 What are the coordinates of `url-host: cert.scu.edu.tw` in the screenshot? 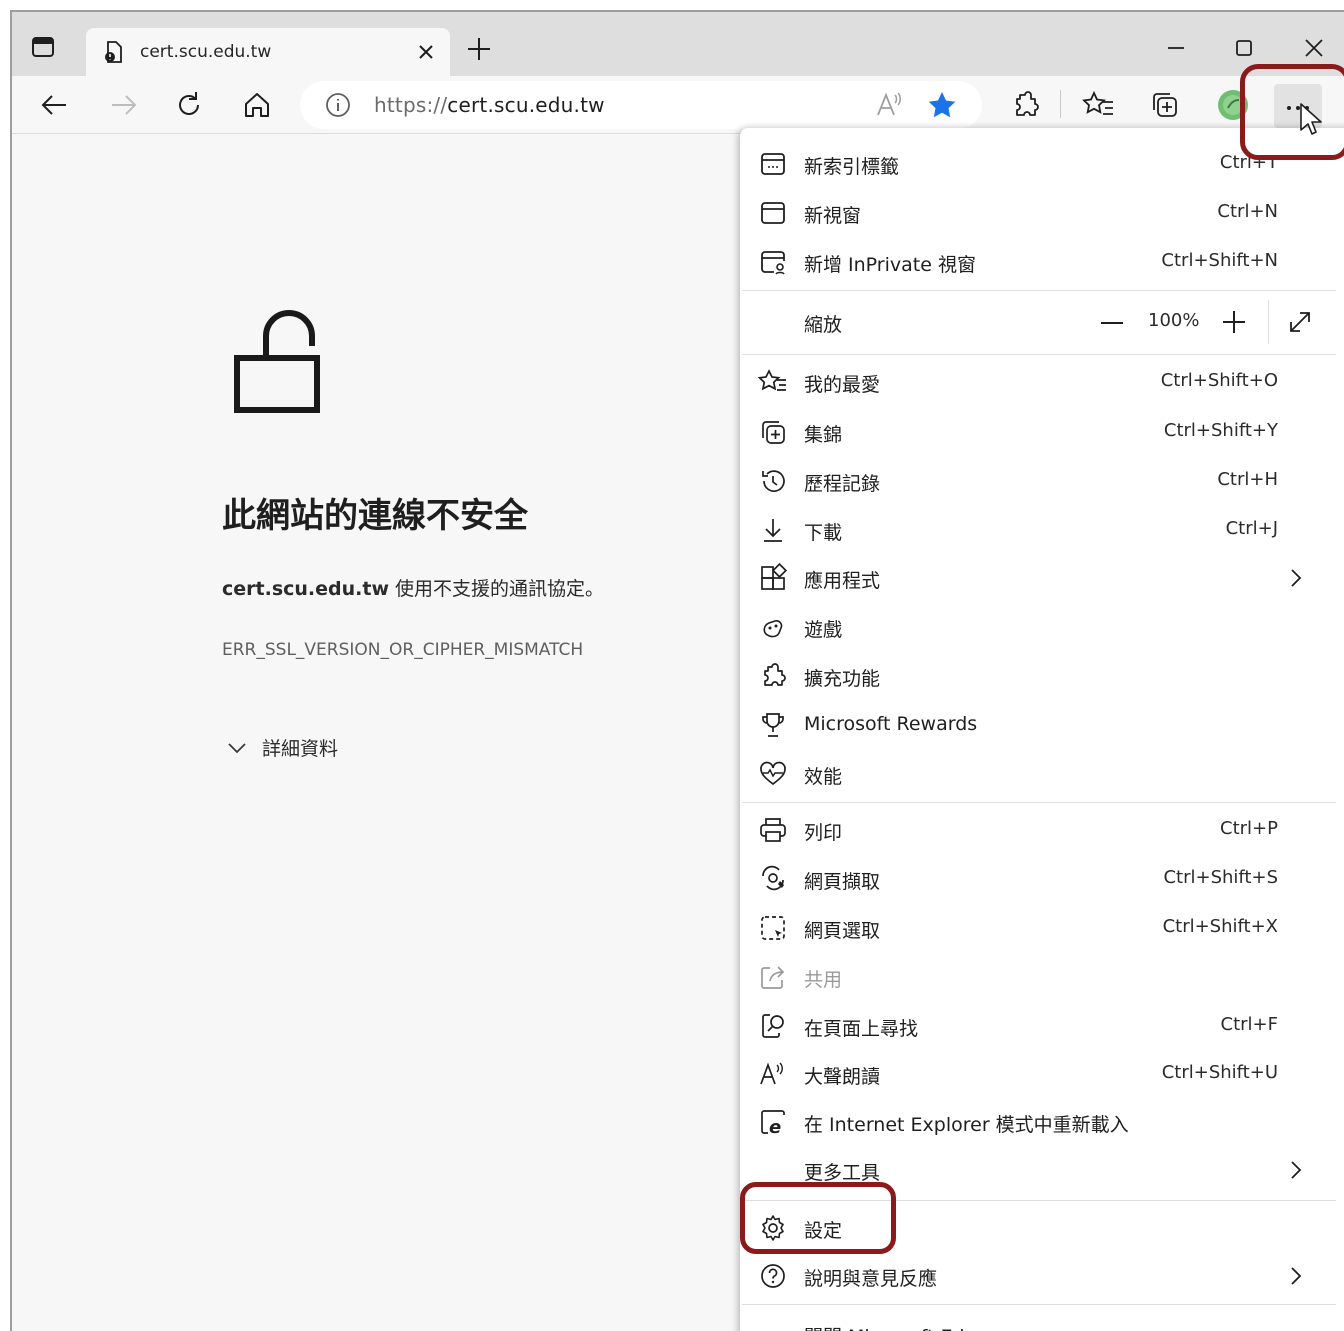 It's located at (526, 105).